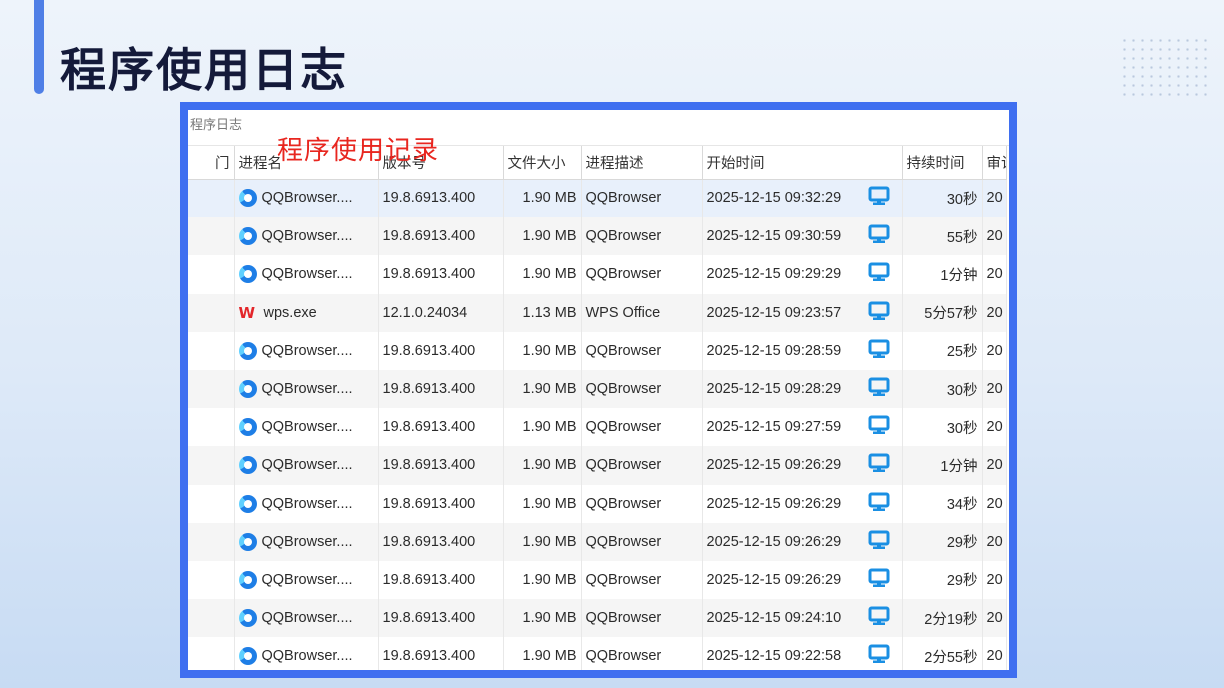 The image size is (1224, 688). Describe the element at coordinates (774, 503) in the screenshot. I see `start-time: 2025-12-15 09:26:29` at that location.